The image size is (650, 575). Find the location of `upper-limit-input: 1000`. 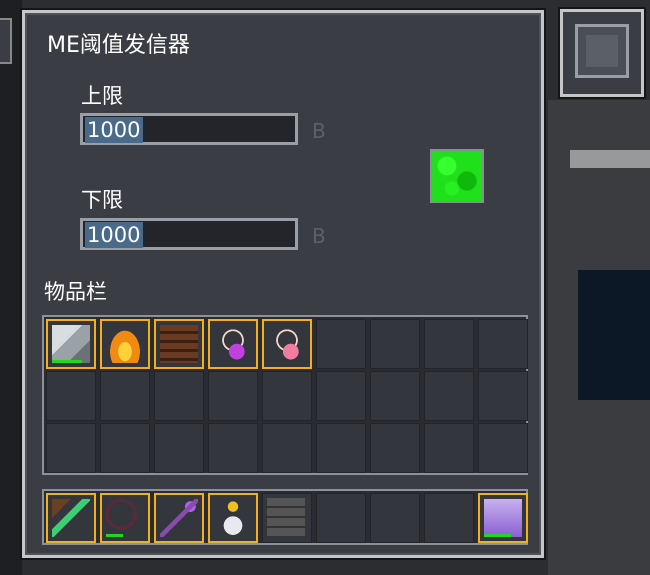

upper-limit-input: 1000 is located at coordinates (189, 129).